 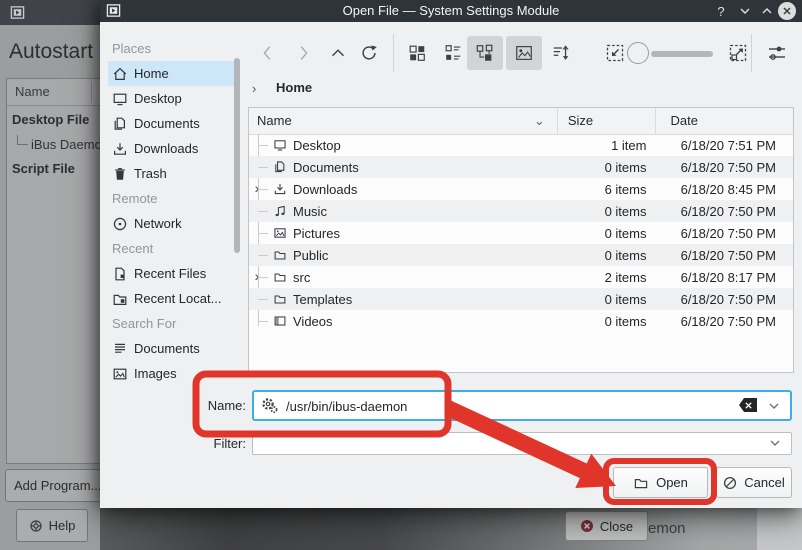 I want to click on autostart-window-icon, so click(x=17, y=12).